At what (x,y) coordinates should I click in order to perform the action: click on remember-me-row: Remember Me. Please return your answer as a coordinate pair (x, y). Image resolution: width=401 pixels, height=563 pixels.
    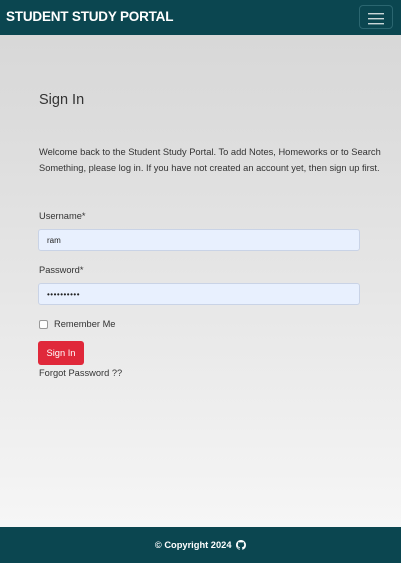
    Looking at the image, I should click on (77, 324).